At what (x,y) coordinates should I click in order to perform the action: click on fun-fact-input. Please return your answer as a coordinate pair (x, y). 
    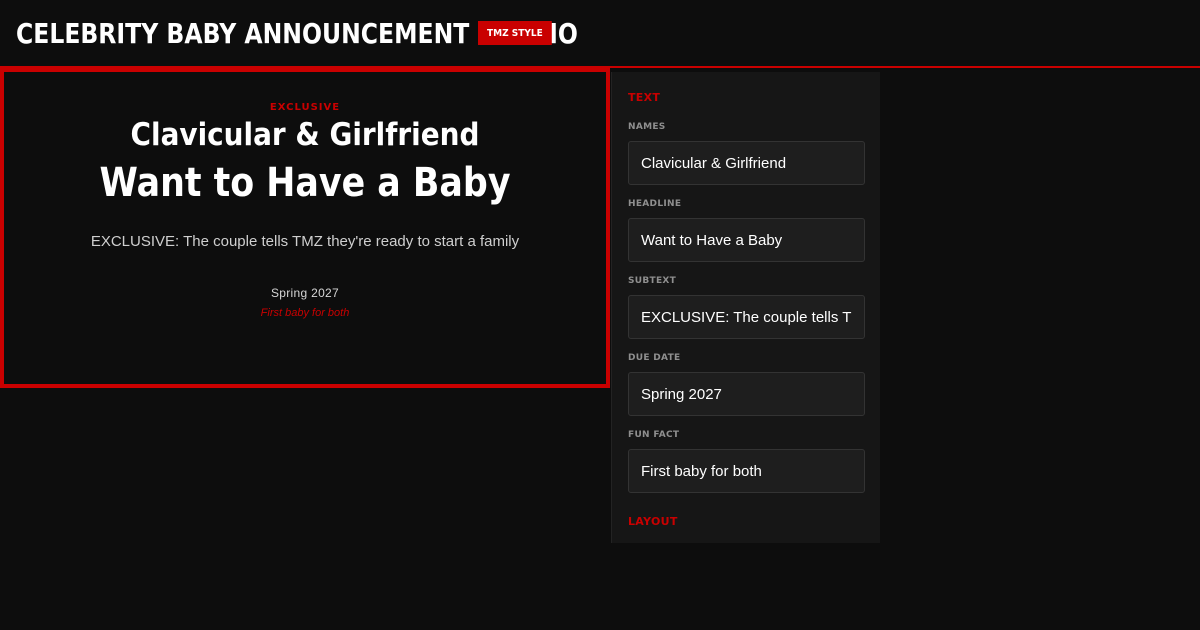
    Looking at the image, I should click on (746, 471).